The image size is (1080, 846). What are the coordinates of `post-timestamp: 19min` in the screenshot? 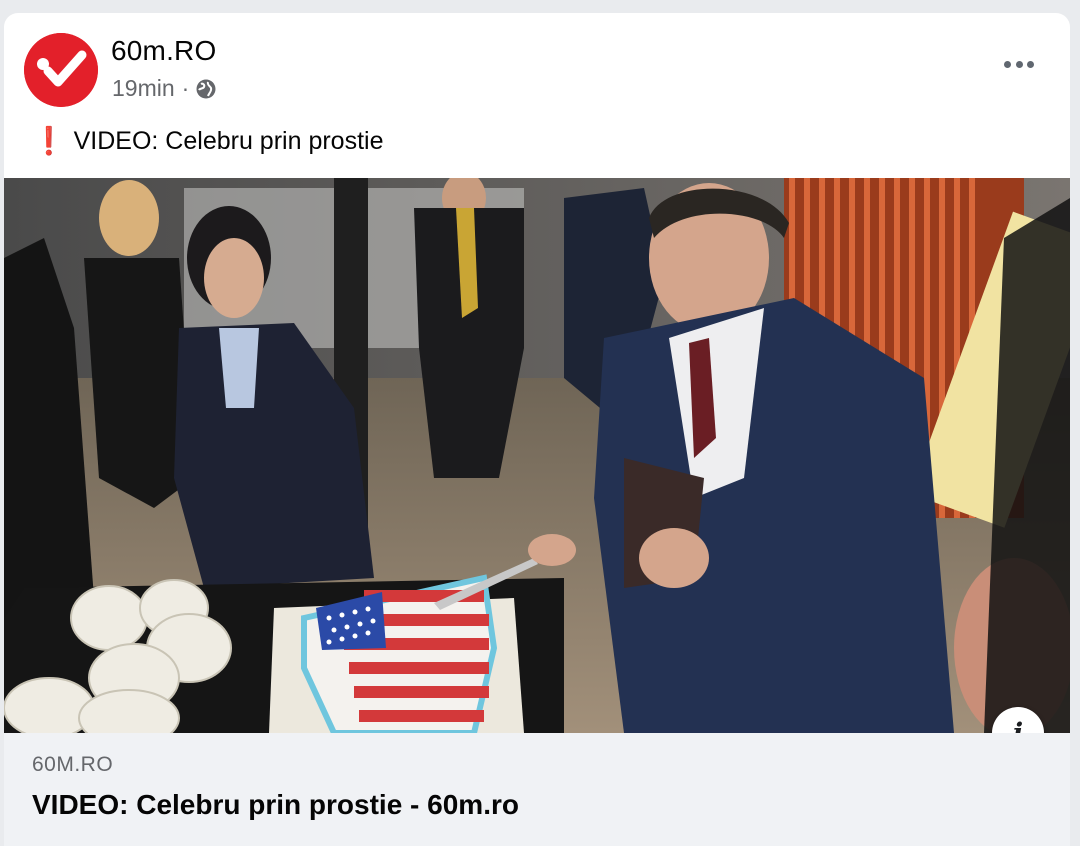 It's located at (143, 88).